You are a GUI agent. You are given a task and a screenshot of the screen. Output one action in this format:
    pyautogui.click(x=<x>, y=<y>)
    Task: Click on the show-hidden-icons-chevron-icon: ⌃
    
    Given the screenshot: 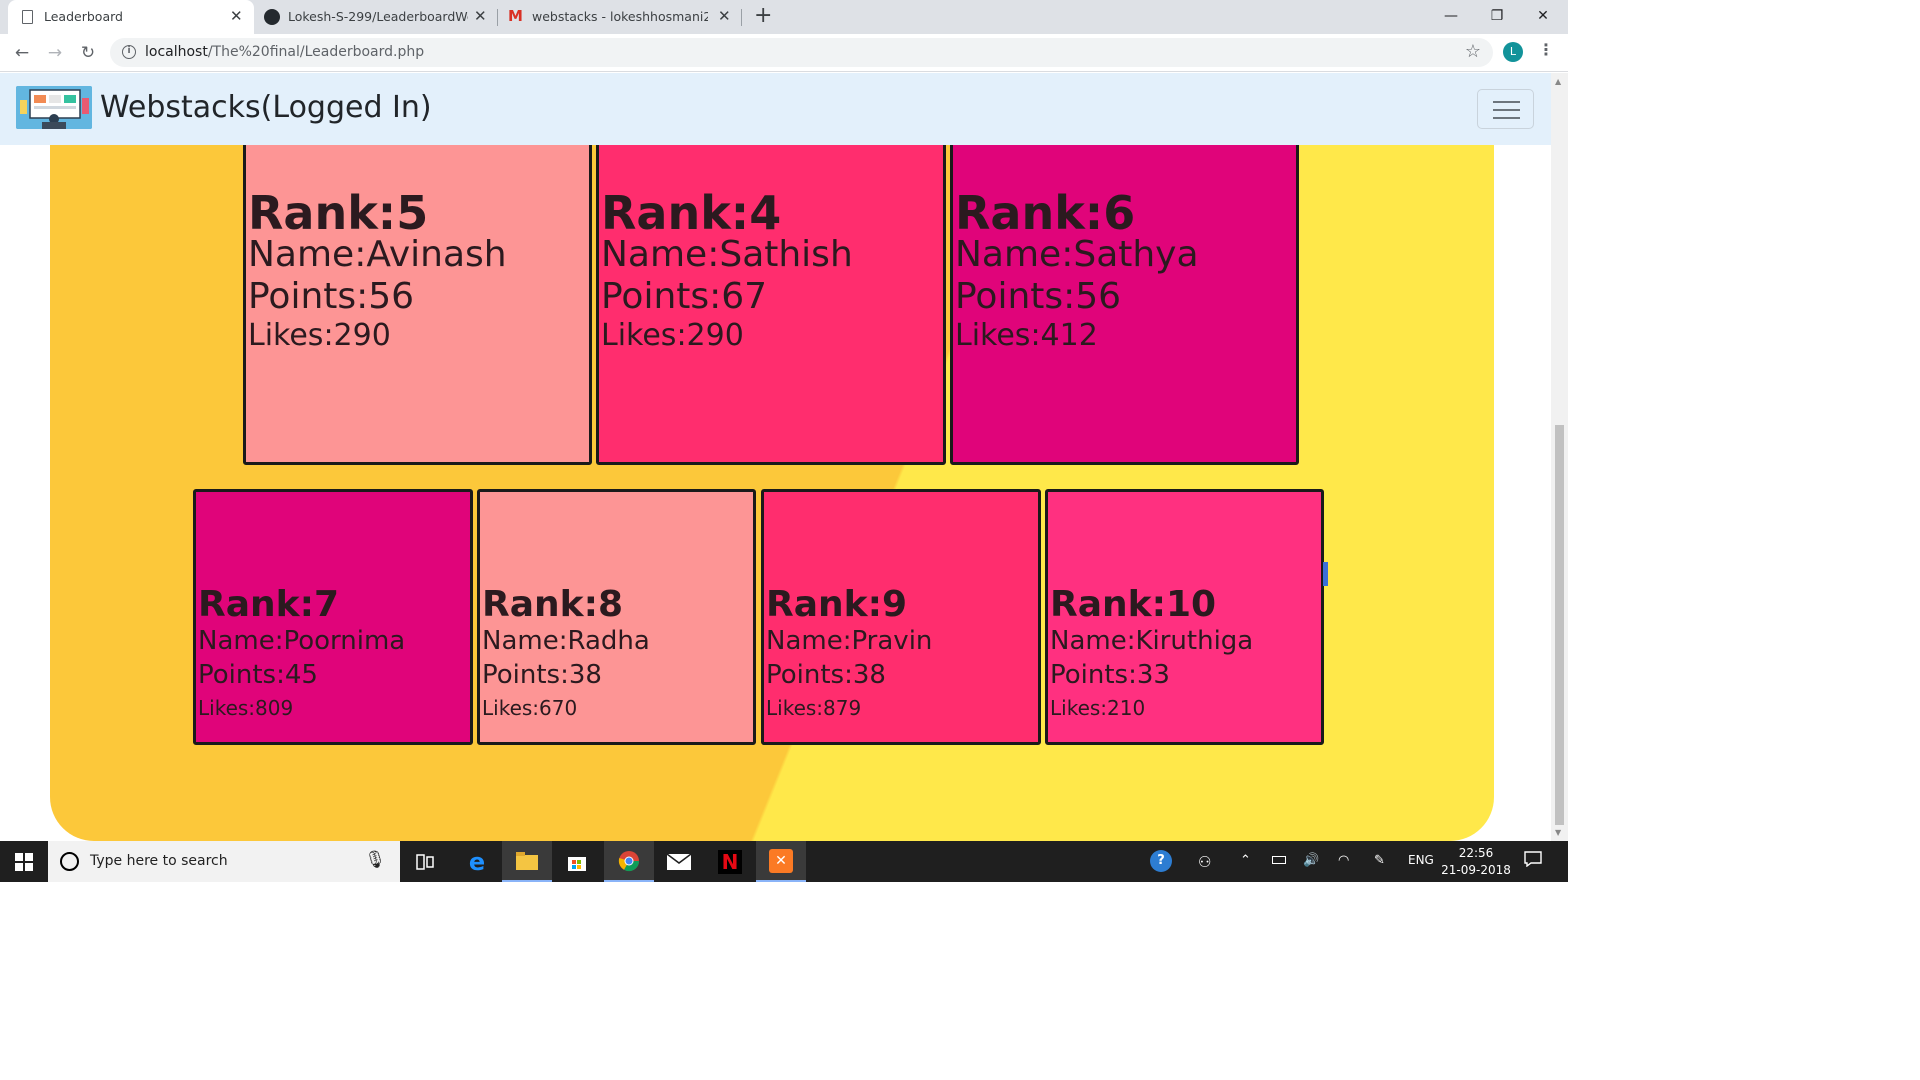 What is the action you would take?
    pyautogui.click(x=1245, y=860)
    